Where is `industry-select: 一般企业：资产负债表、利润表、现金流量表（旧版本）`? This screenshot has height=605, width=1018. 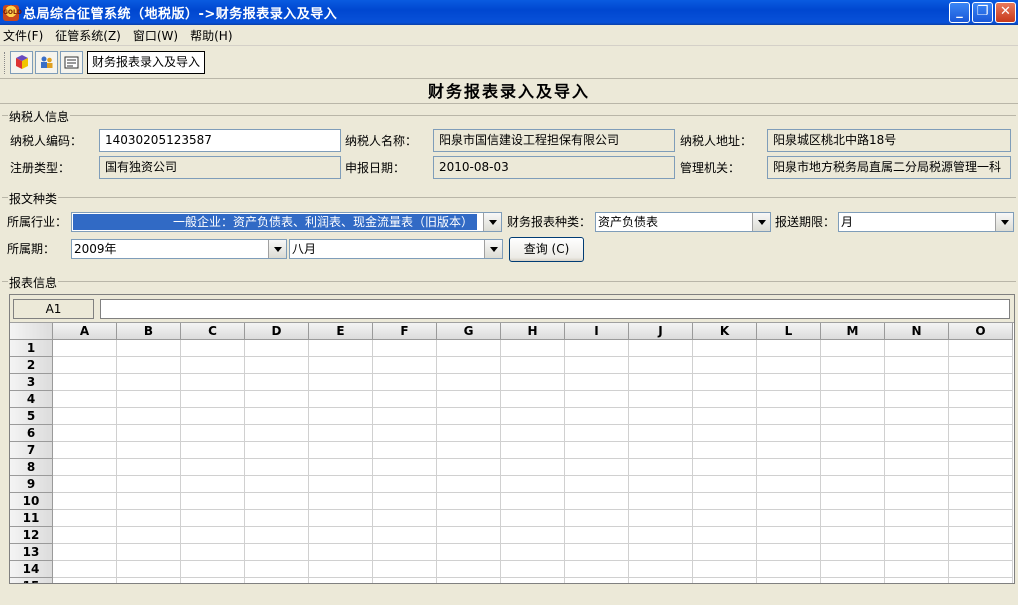
industry-select: 一般企业：资产负债表、利润表、现金流量表（旧版本） is located at coordinates (286, 222).